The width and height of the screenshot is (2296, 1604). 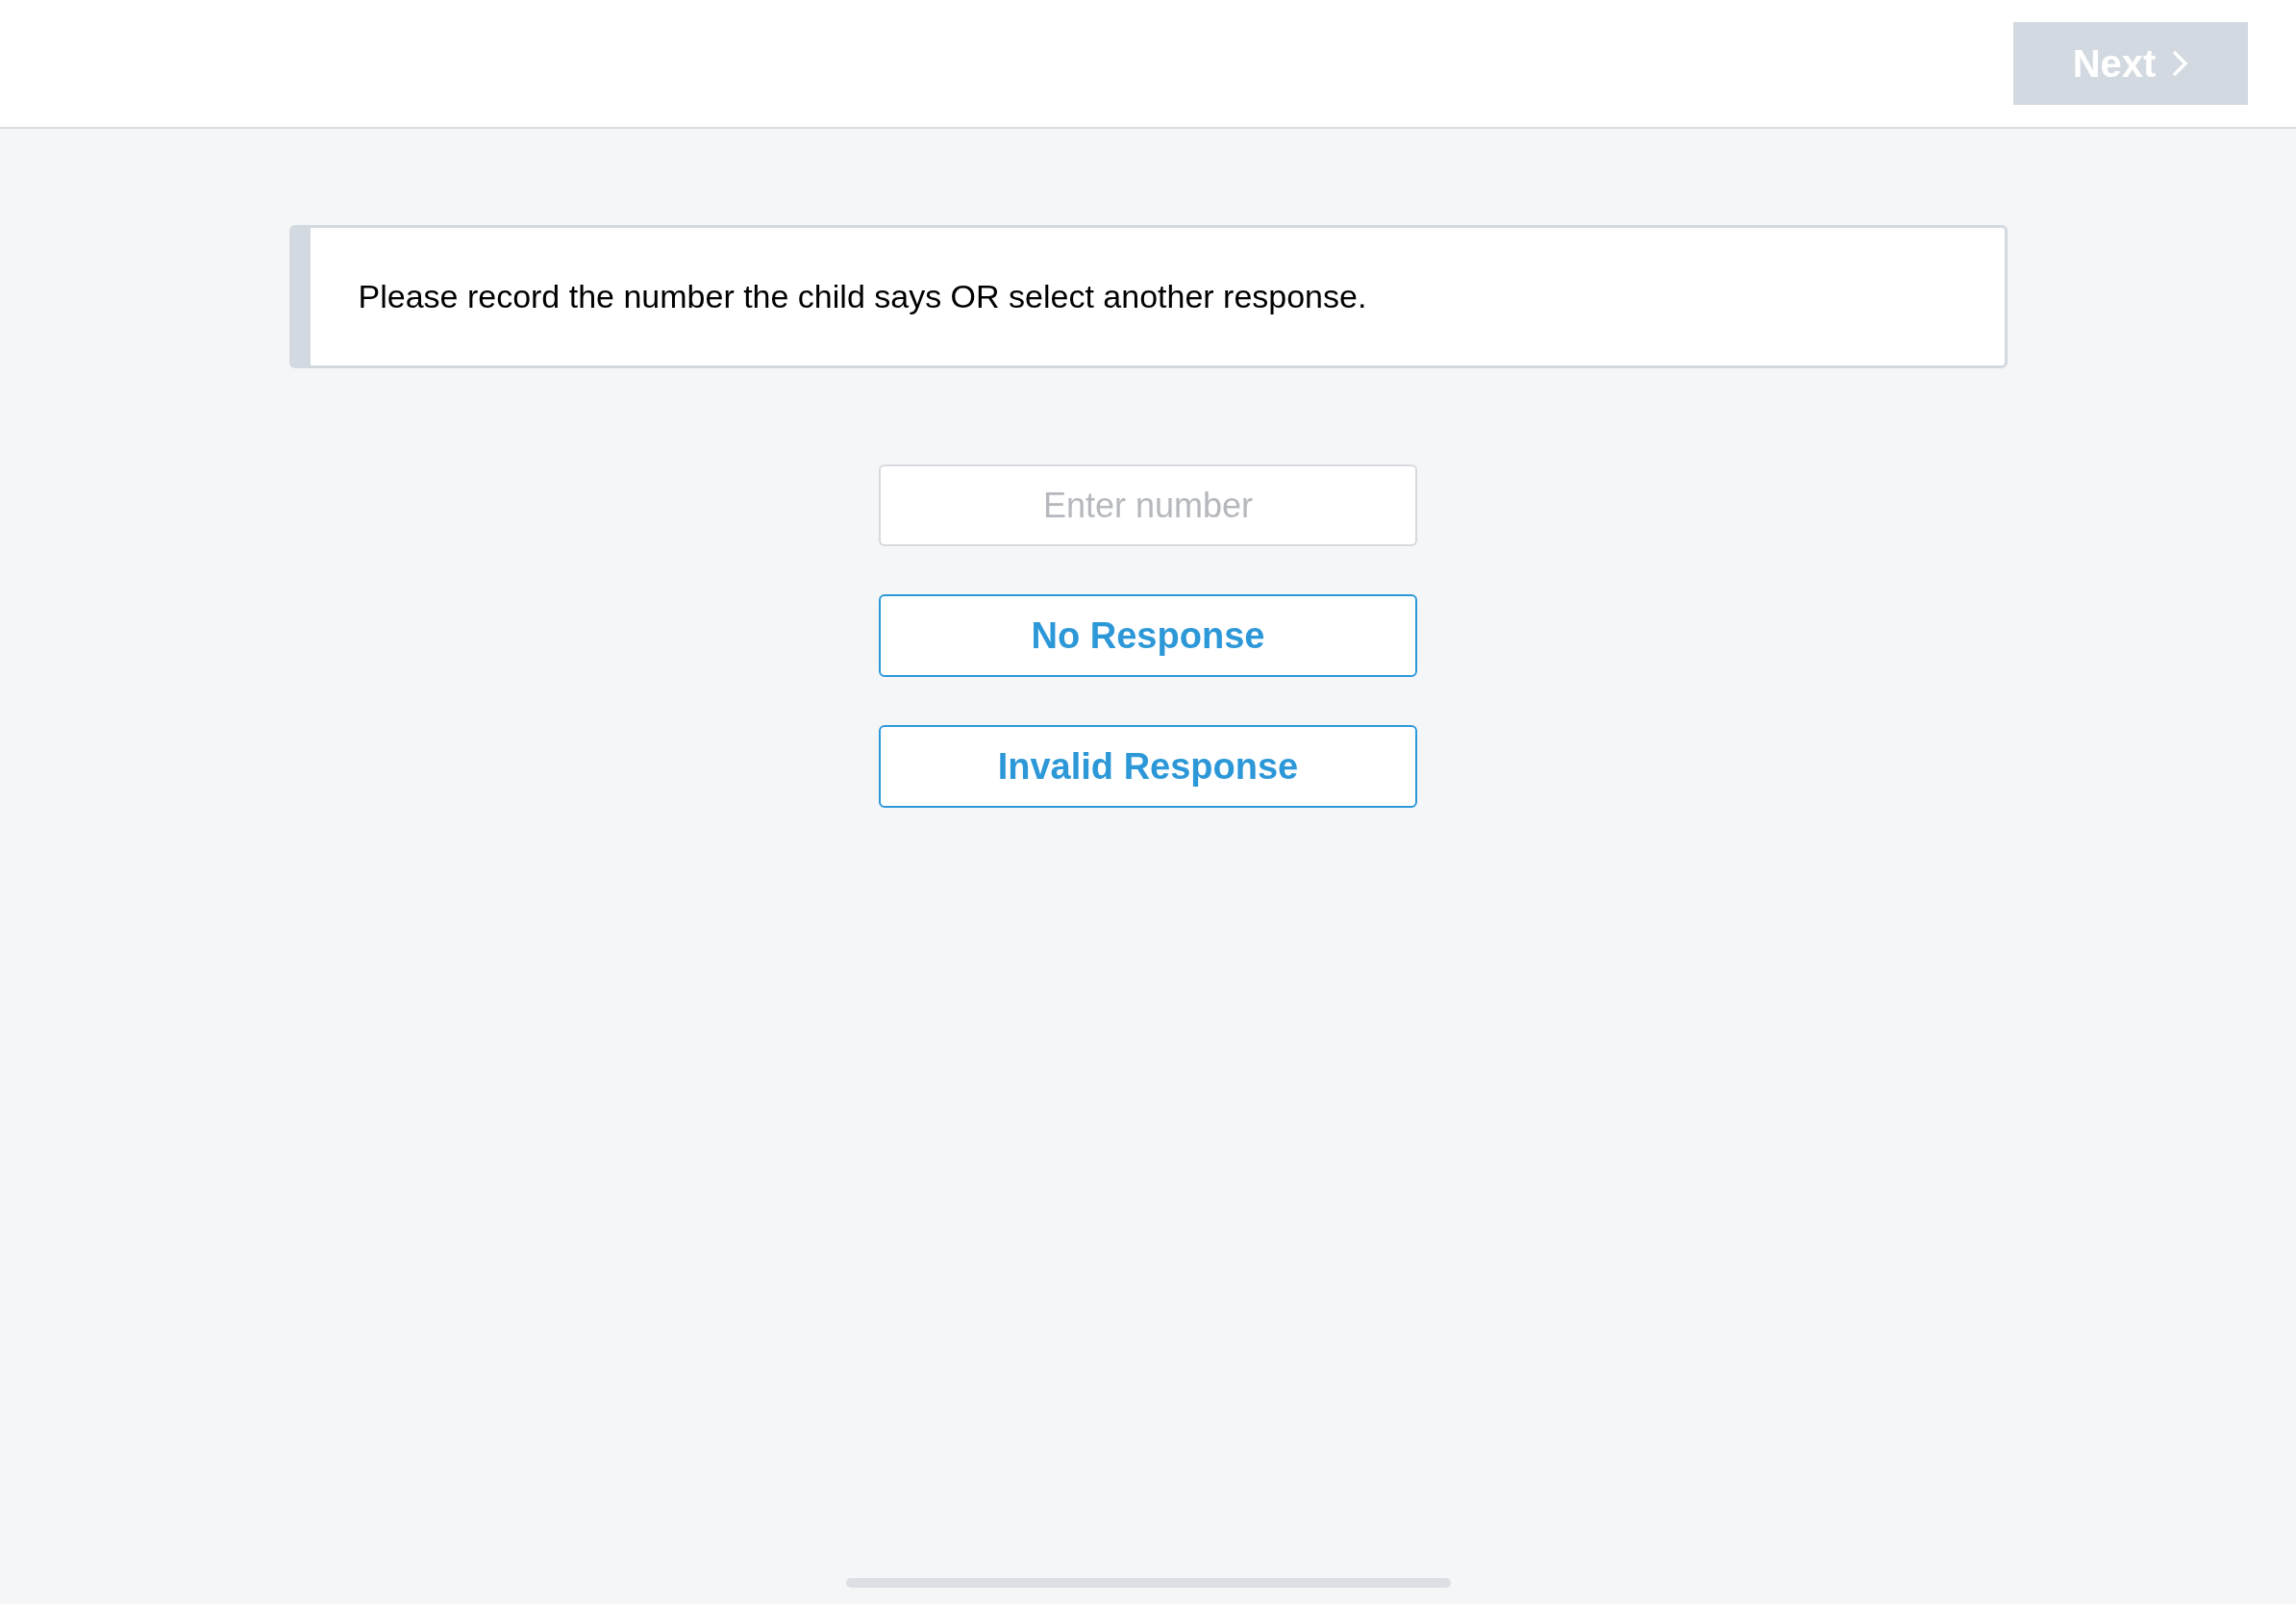 What do you see at coordinates (1148, 766) in the screenshot?
I see `response-button: Invalid Response` at bounding box center [1148, 766].